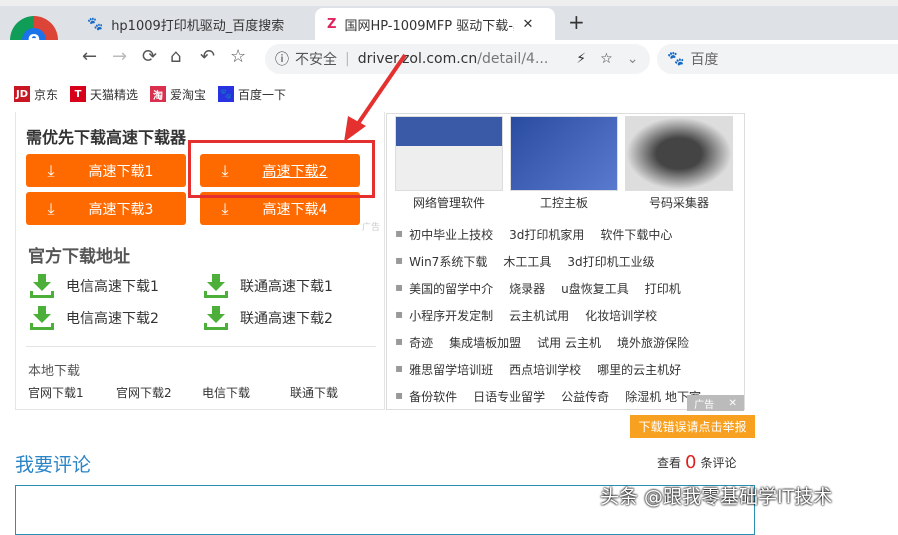 Image resolution: width=898 pixels, height=535 pixels. What do you see at coordinates (569, 342) in the screenshot?
I see `ad-link: 试用 云主机` at bounding box center [569, 342].